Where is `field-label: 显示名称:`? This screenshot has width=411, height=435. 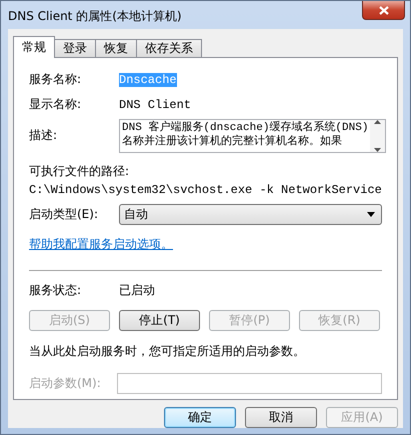 field-label: 显示名称: is located at coordinates (55, 104).